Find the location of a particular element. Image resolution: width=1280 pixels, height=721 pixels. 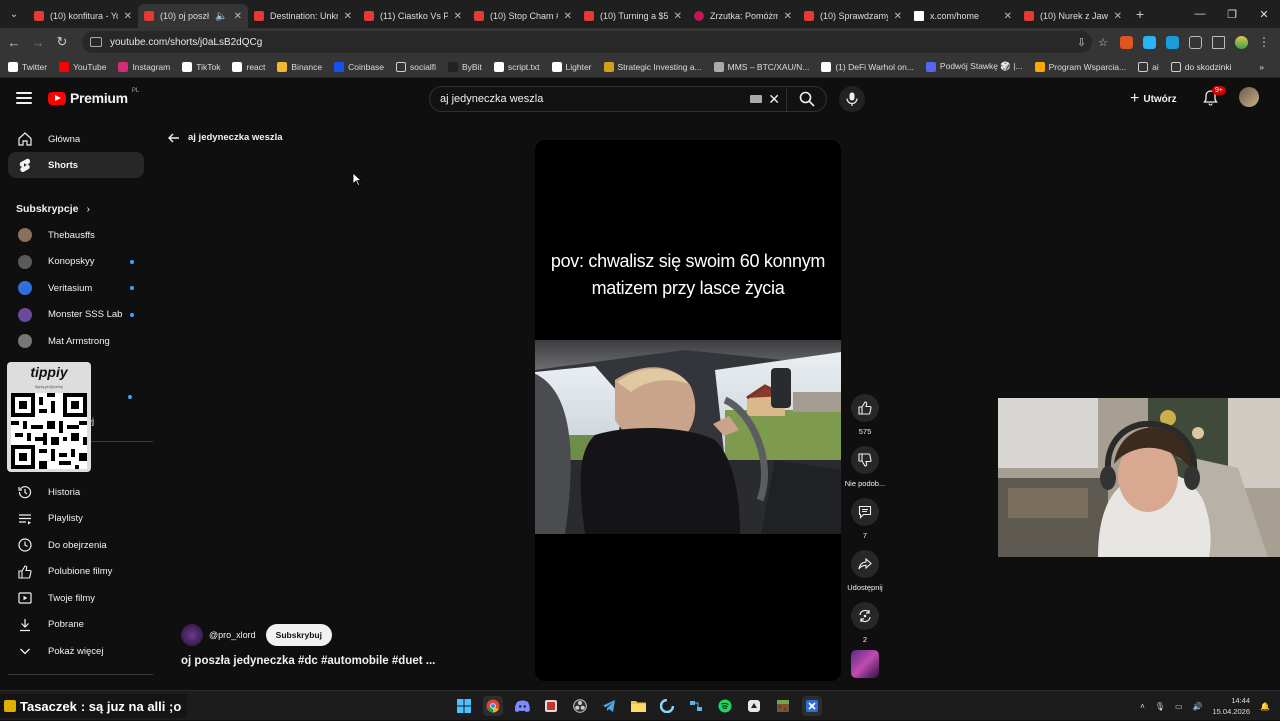

extension-translate-icon is located at coordinates (1172, 42).